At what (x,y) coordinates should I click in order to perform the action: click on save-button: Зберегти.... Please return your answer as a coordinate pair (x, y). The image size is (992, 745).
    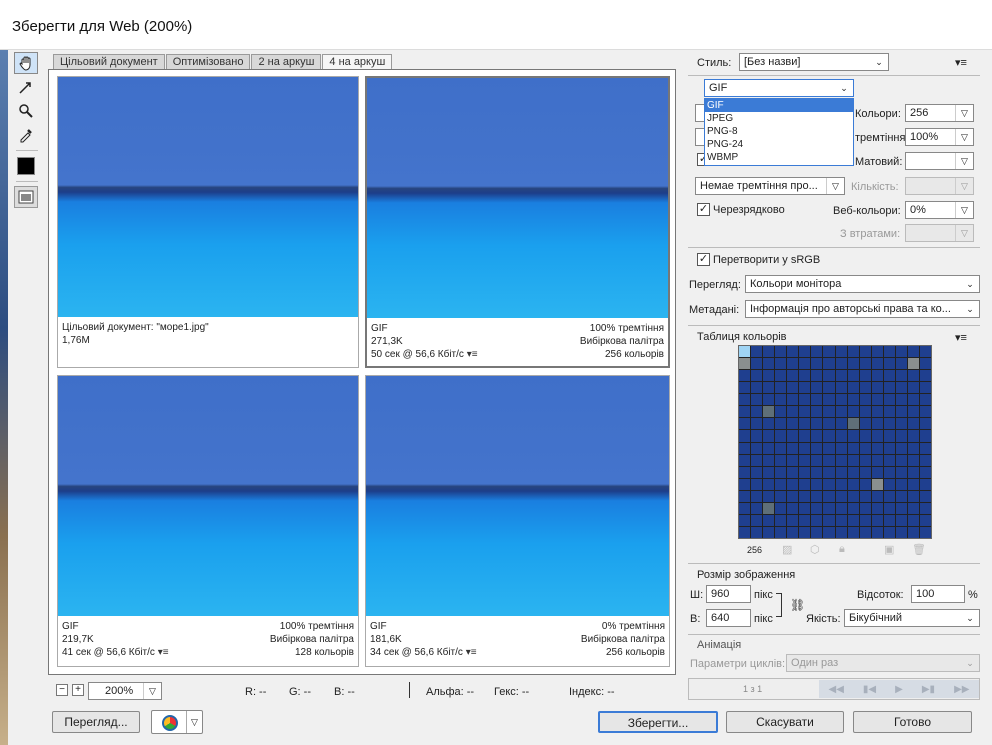
    Looking at the image, I should click on (658, 722).